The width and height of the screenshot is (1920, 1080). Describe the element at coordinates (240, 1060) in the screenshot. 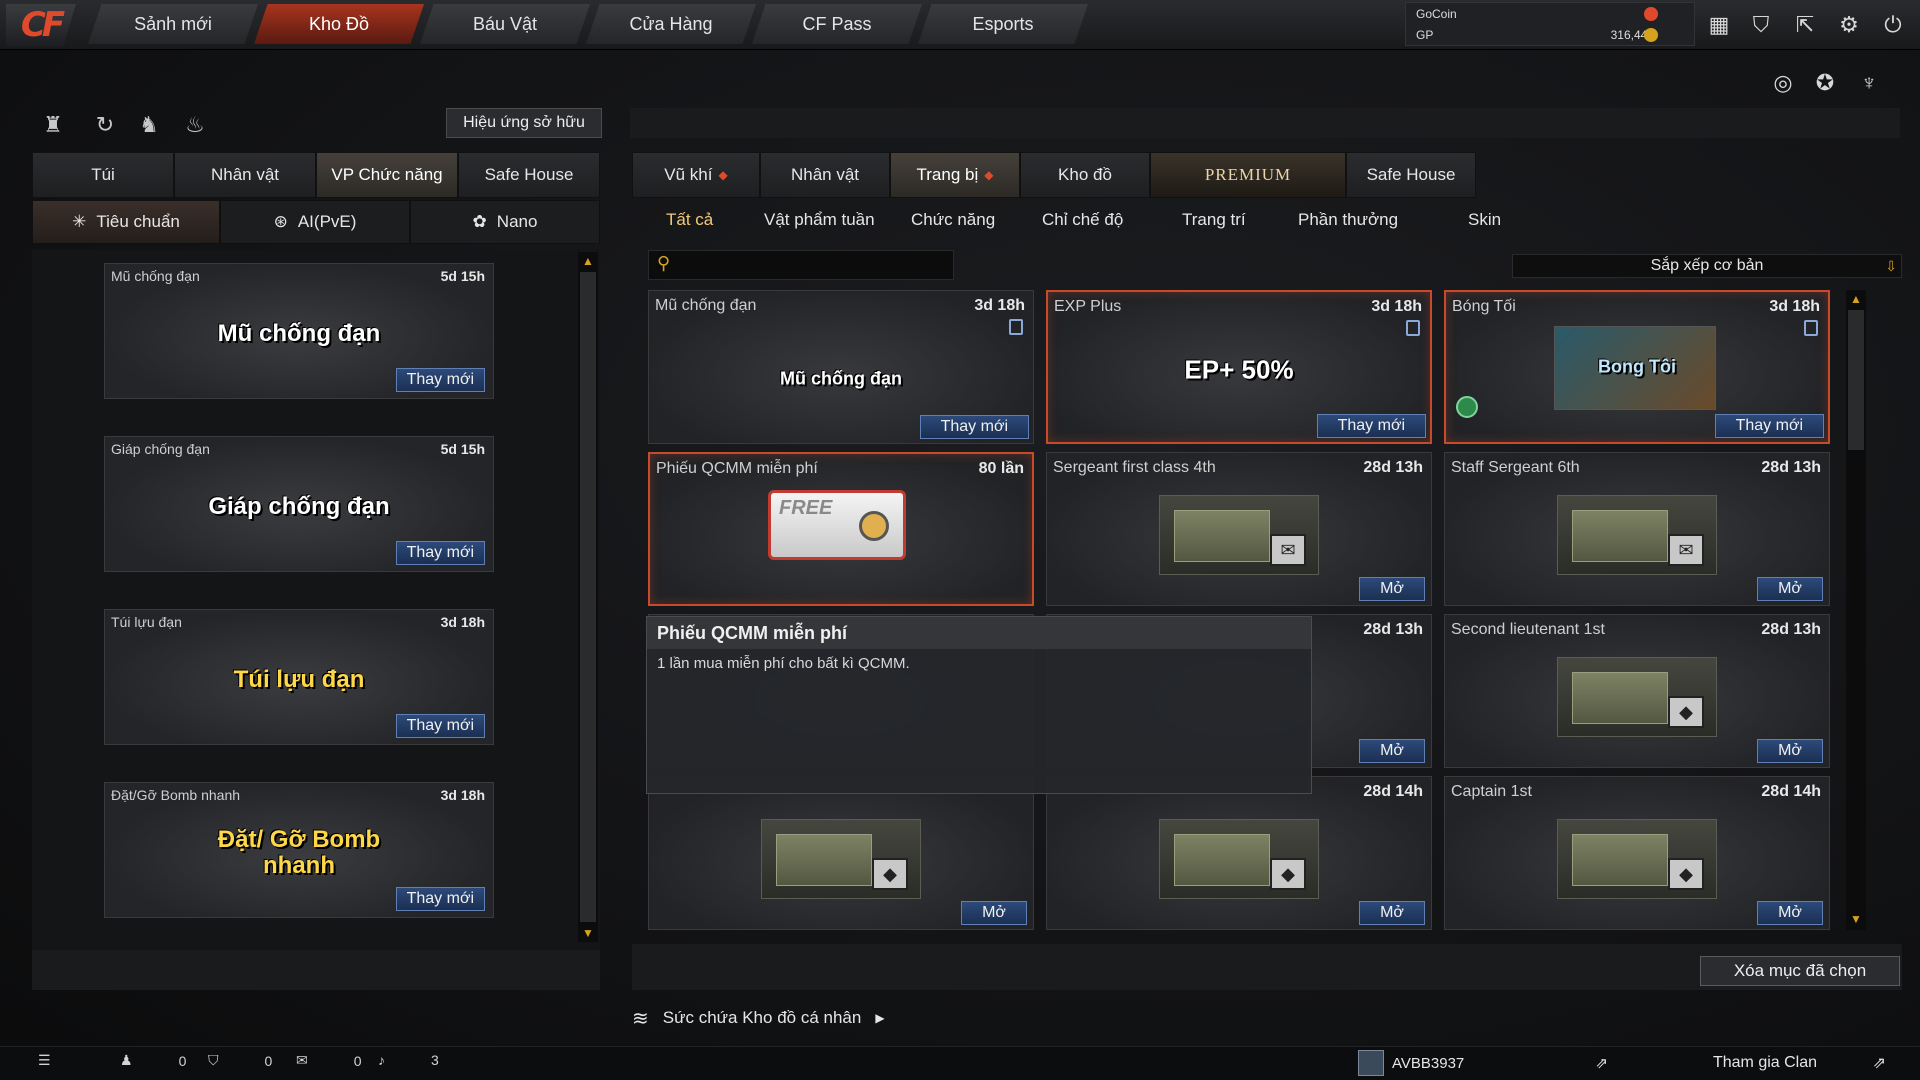

I see `clan-stat: ⛉ 0` at that location.